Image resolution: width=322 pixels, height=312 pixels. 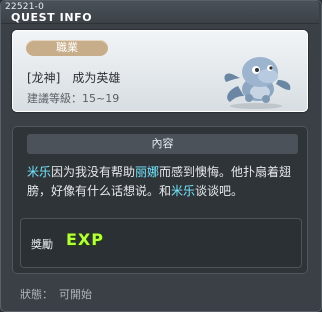 I want to click on dragon-mascot-icon, so click(x=257, y=80).